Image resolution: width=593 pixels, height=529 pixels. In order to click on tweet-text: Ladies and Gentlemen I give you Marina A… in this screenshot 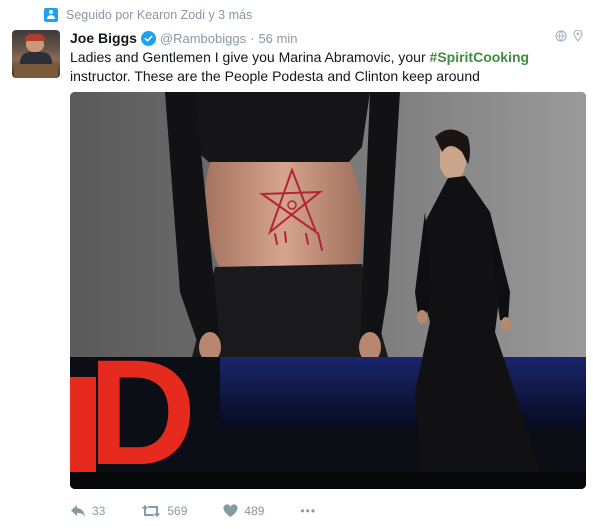, I will do `click(320, 67)`.